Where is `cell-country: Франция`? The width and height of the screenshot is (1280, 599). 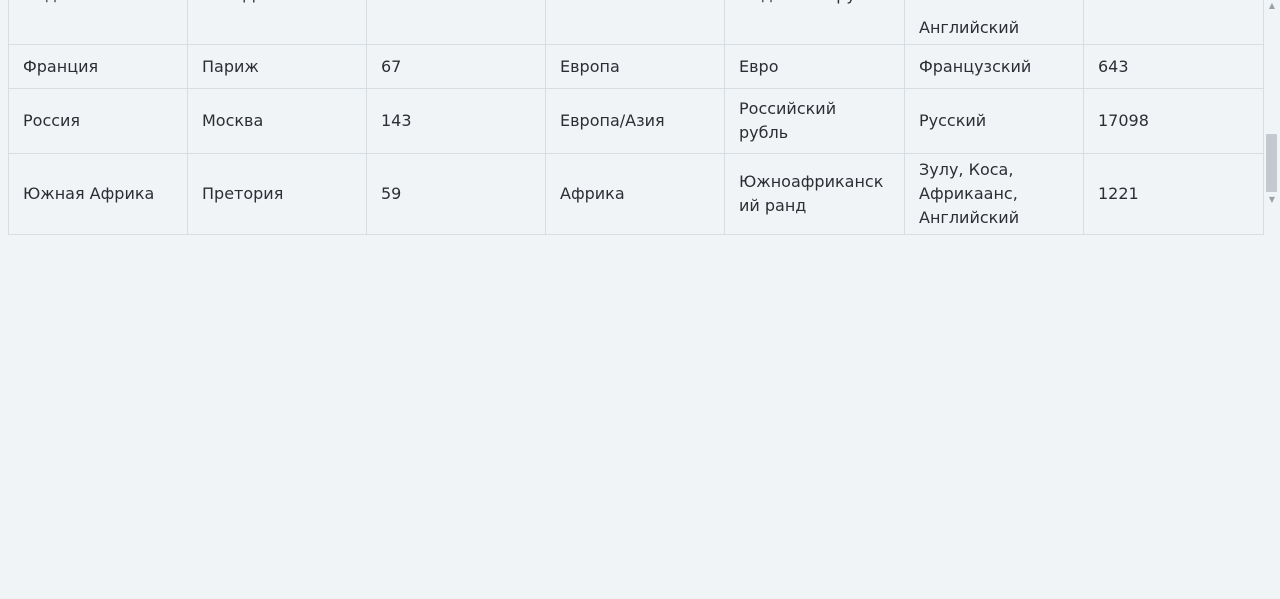
cell-country: Франция is located at coordinates (98, 66).